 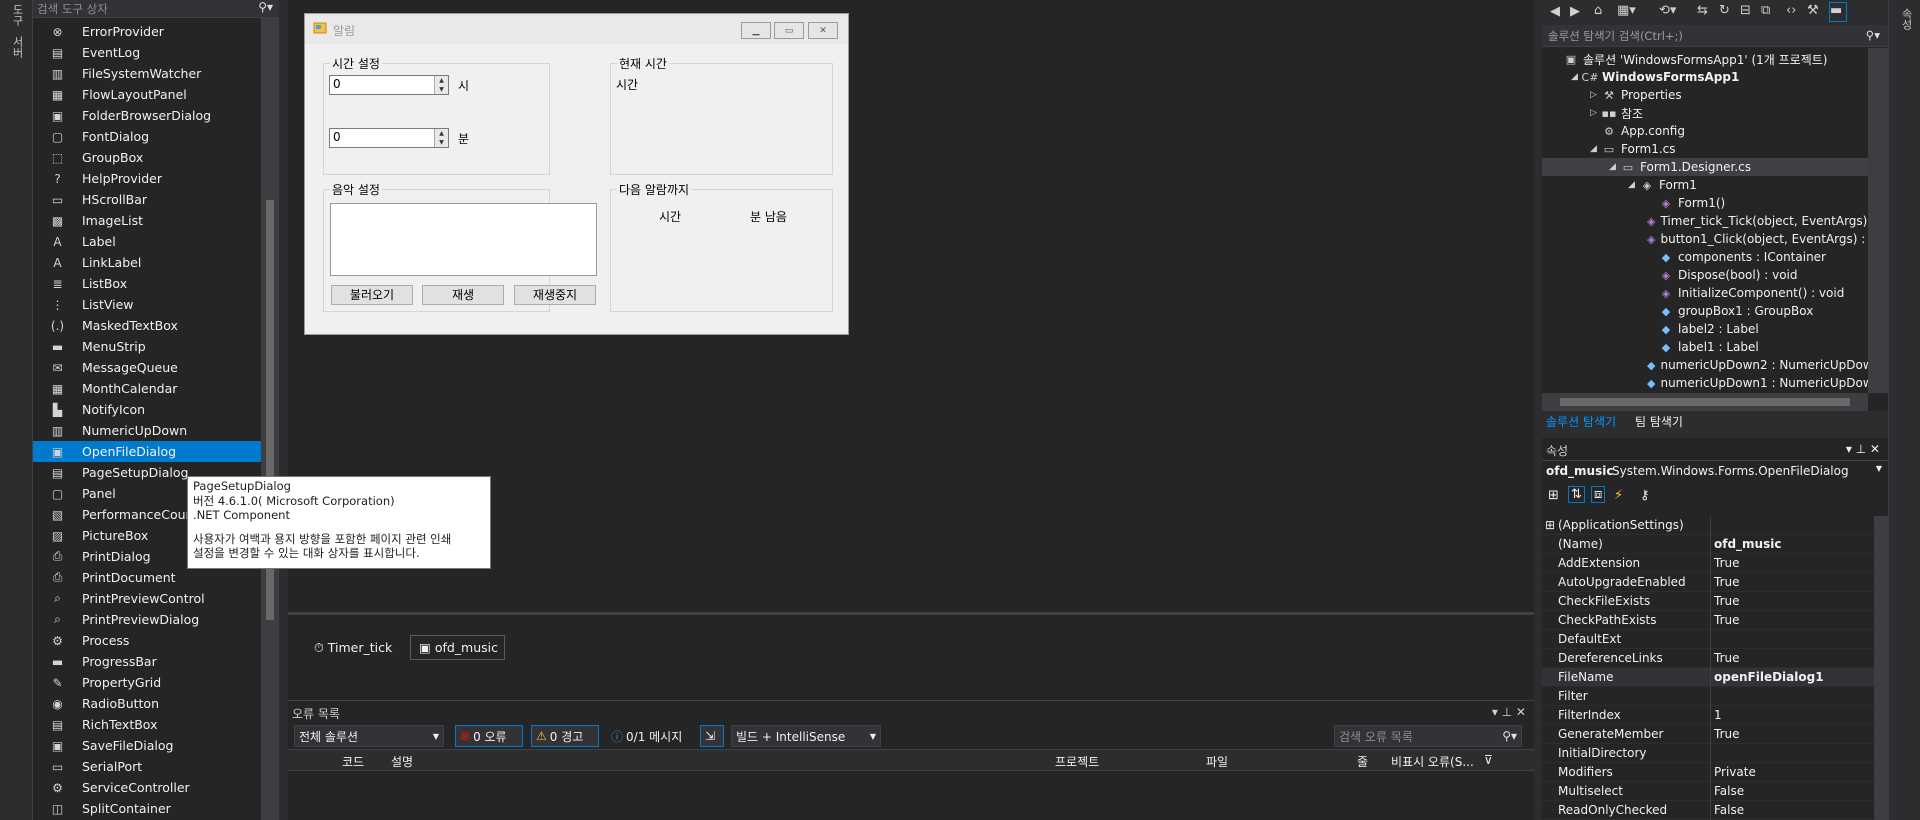 What do you see at coordinates (147, 136) in the screenshot?
I see `toolbox-item: ▢ FontDialog` at bounding box center [147, 136].